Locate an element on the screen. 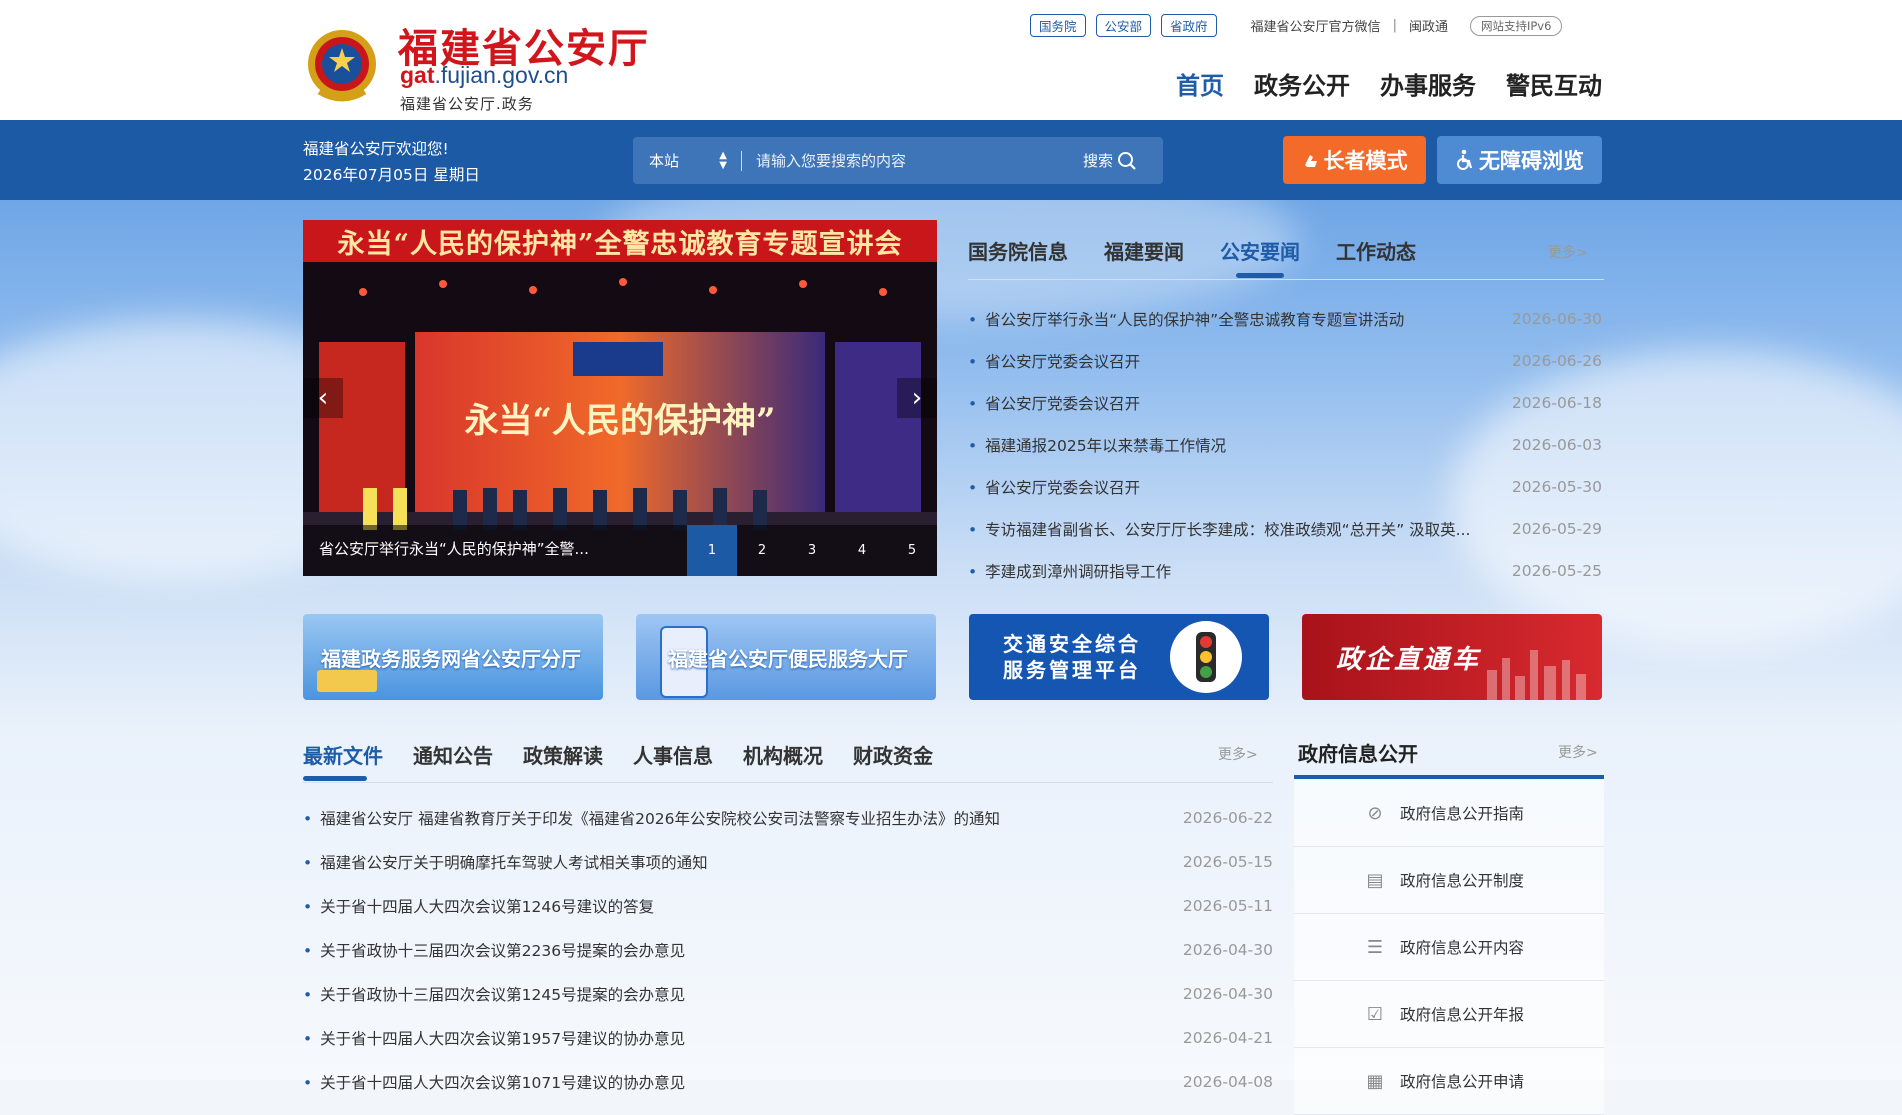 The height and width of the screenshot is (1115, 1902). carousel-dot-1: 1 is located at coordinates (712, 550).